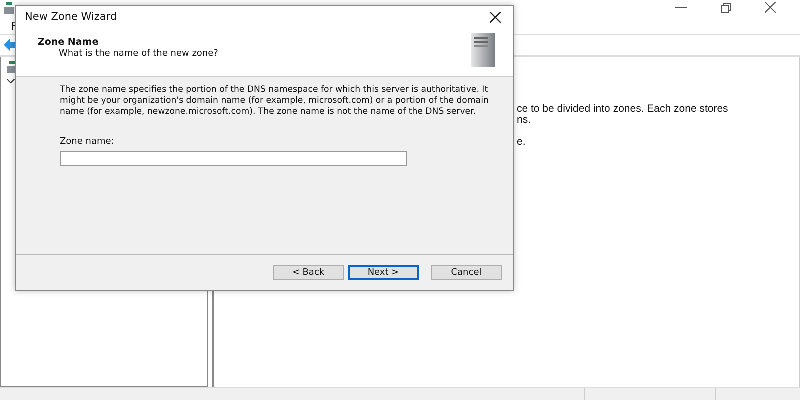 This screenshot has height=400, width=800. I want to click on zone-name-field, so click(233, 158).